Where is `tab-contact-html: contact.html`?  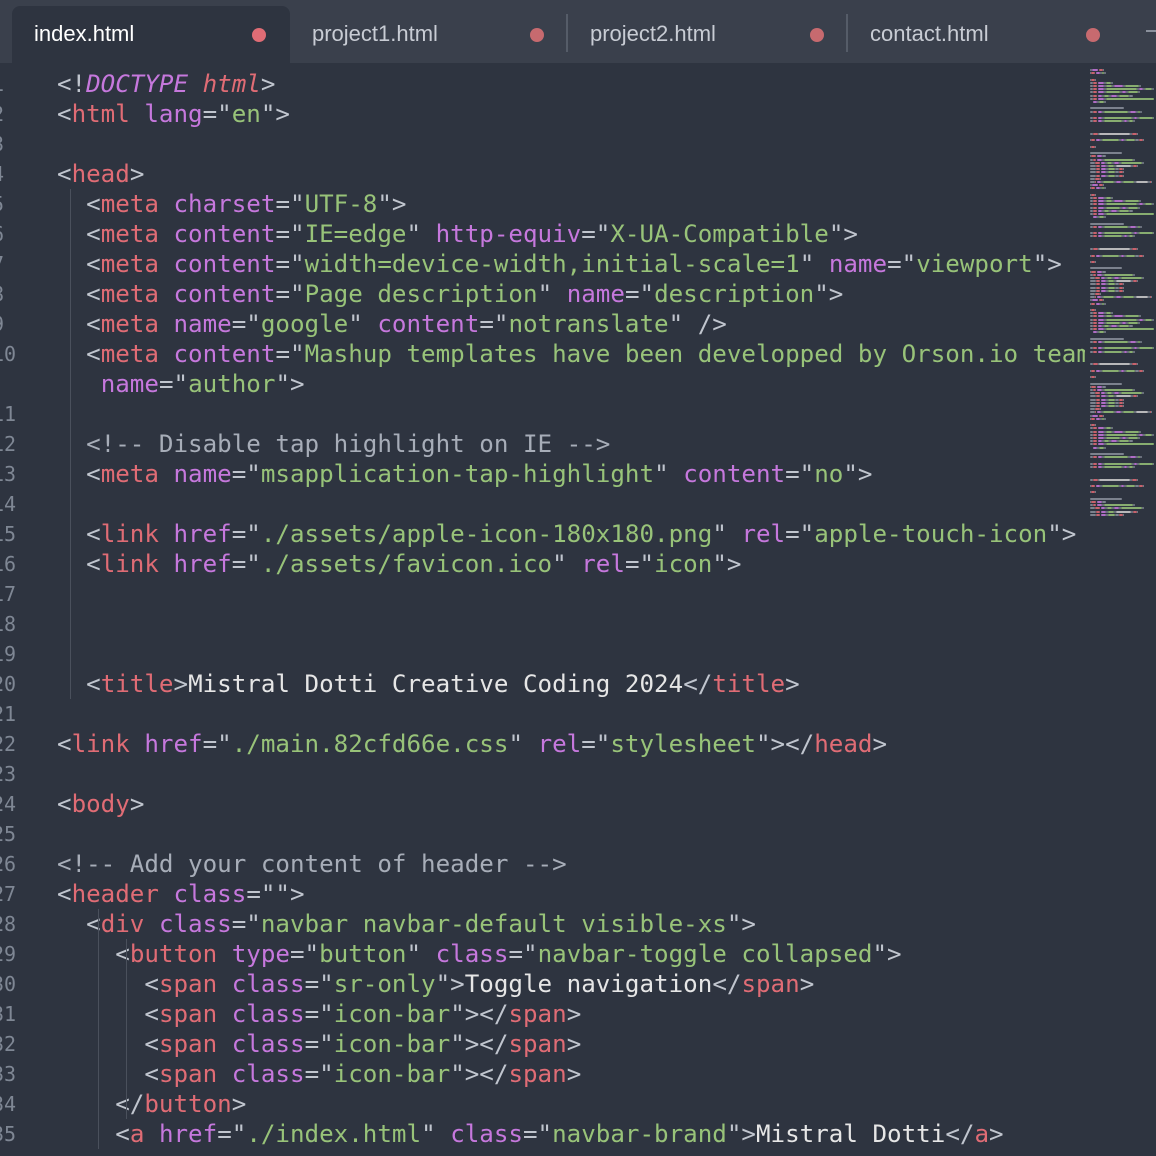 tab-contact-html: contact.html is located at coordinates (986, 34).